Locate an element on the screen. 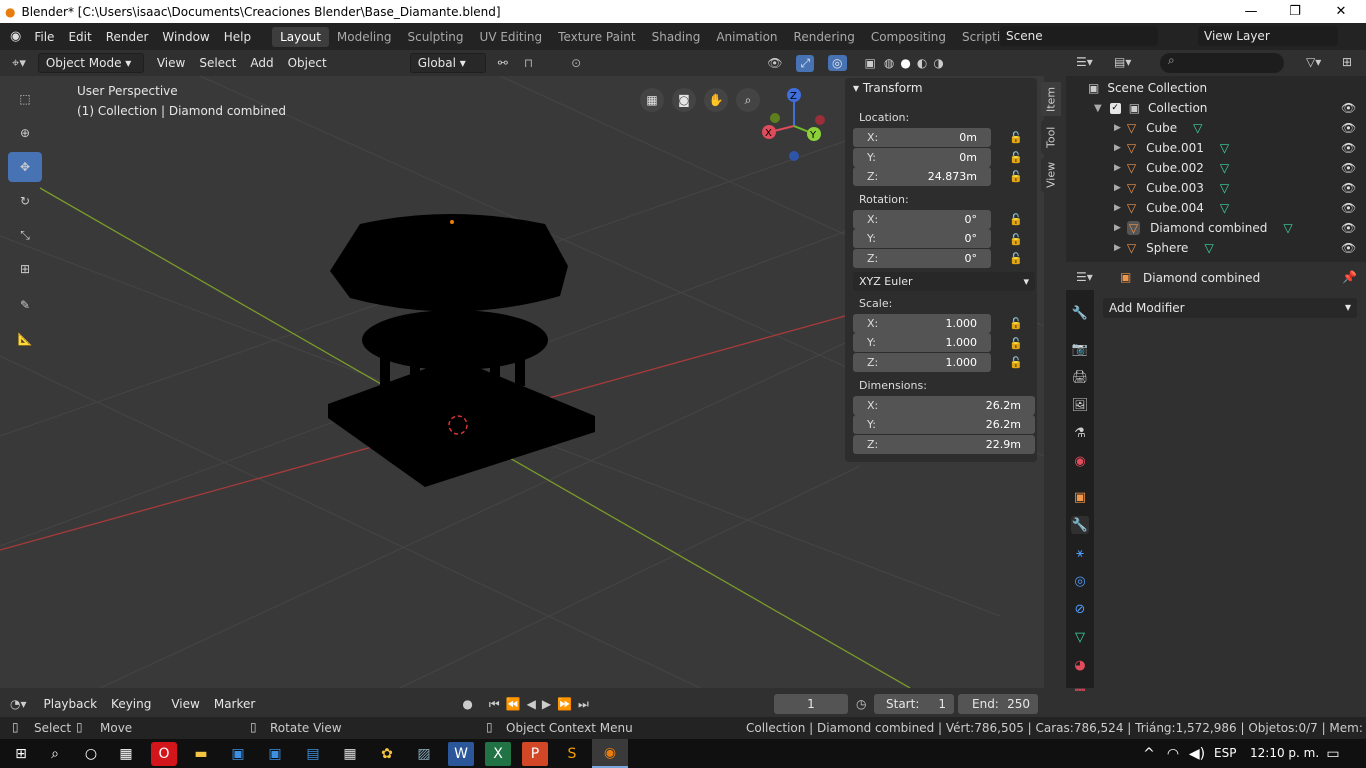  blender-menu-icon: ◉ is located at coordinates (15, 36).